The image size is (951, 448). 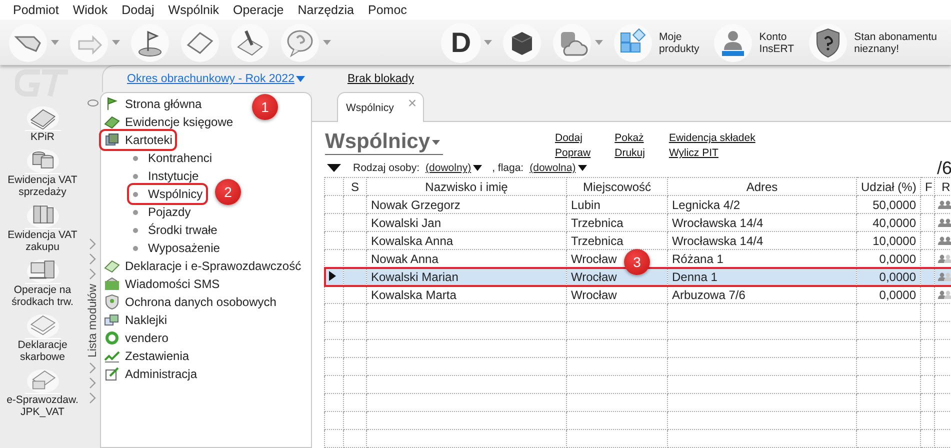 What do you see at coordinates (943, 168) in the screenshot?
I see `record-count: /6` at bounding box center [943, 168].